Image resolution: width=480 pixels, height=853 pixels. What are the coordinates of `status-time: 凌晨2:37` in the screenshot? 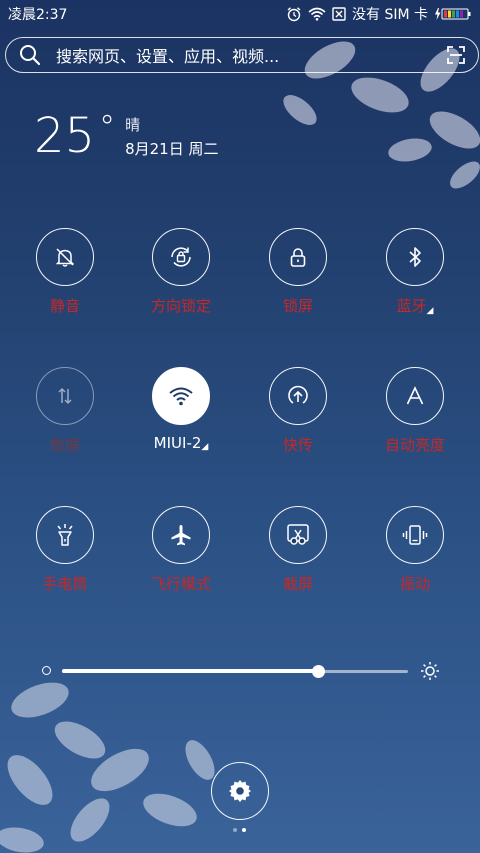 It's located at (38, 15).